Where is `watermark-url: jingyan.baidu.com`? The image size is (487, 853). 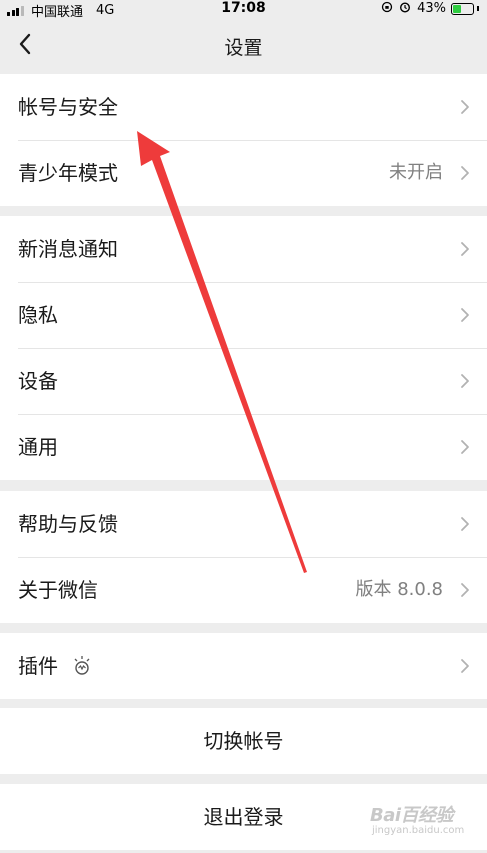
watermark-url: jingyan.baidu.com is located at coordinates (418, 830).